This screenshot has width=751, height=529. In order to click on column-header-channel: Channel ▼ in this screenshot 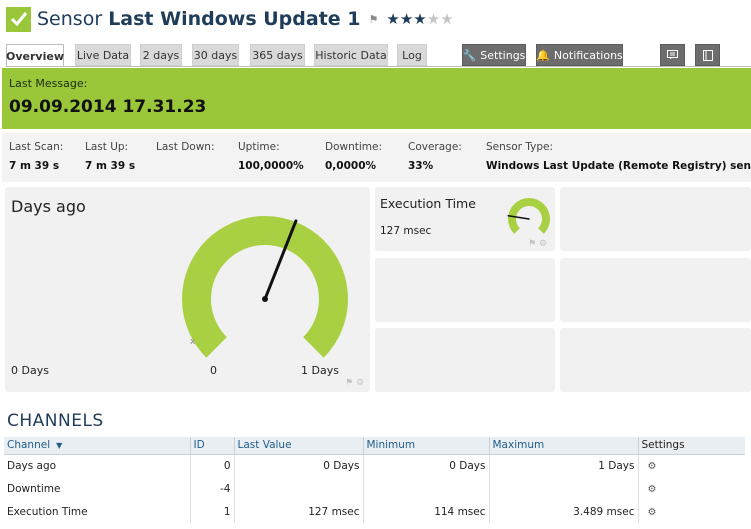, I will do `click(97, 446)`.